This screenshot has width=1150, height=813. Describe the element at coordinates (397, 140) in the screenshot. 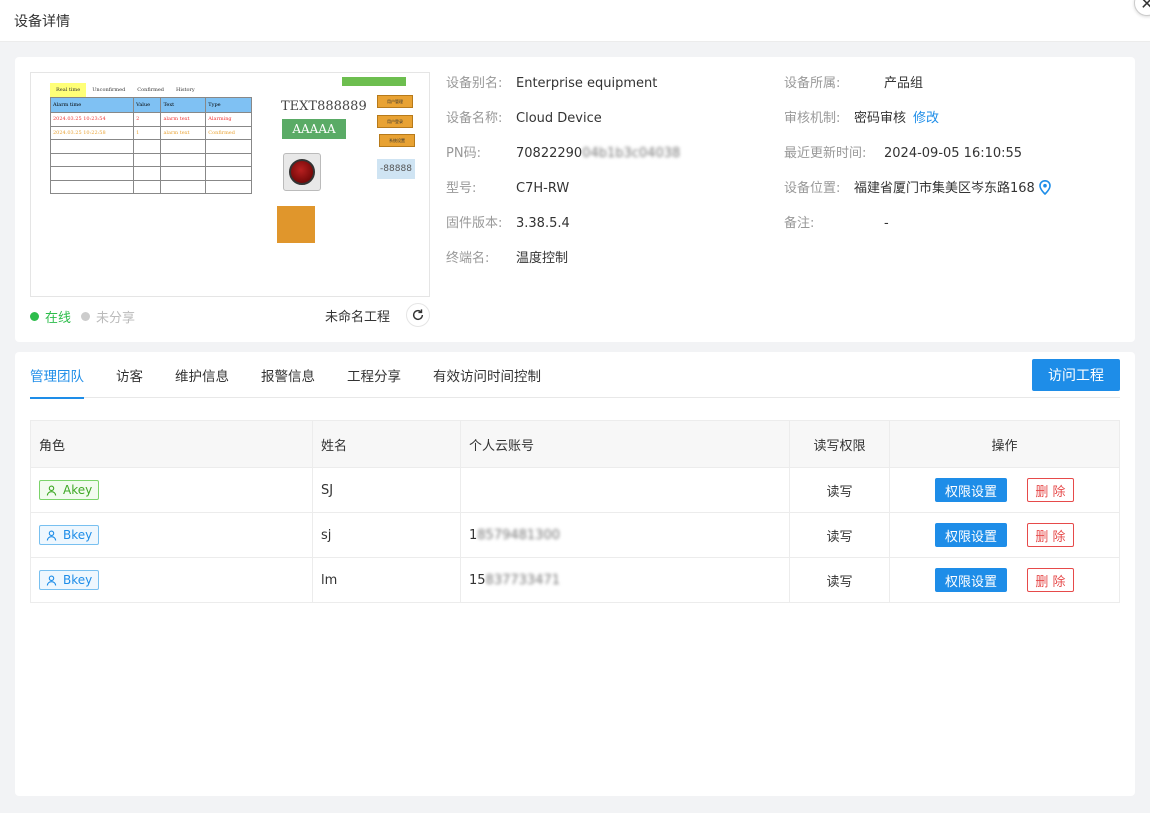

I see `preview-system-settings-button: 系统设置` at that location.